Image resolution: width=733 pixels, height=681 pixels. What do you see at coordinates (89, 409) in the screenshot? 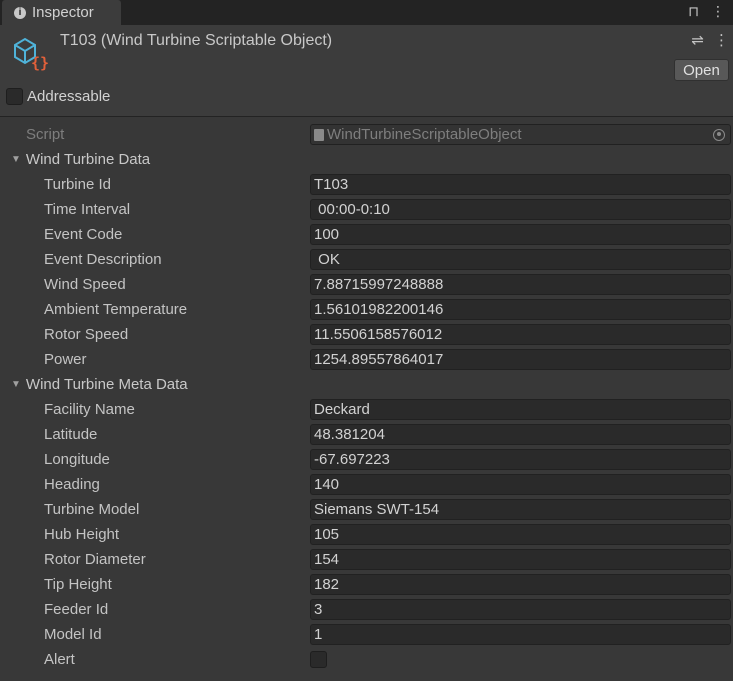
I see `field-label: Facility Name` at bounding box center [89, 409].